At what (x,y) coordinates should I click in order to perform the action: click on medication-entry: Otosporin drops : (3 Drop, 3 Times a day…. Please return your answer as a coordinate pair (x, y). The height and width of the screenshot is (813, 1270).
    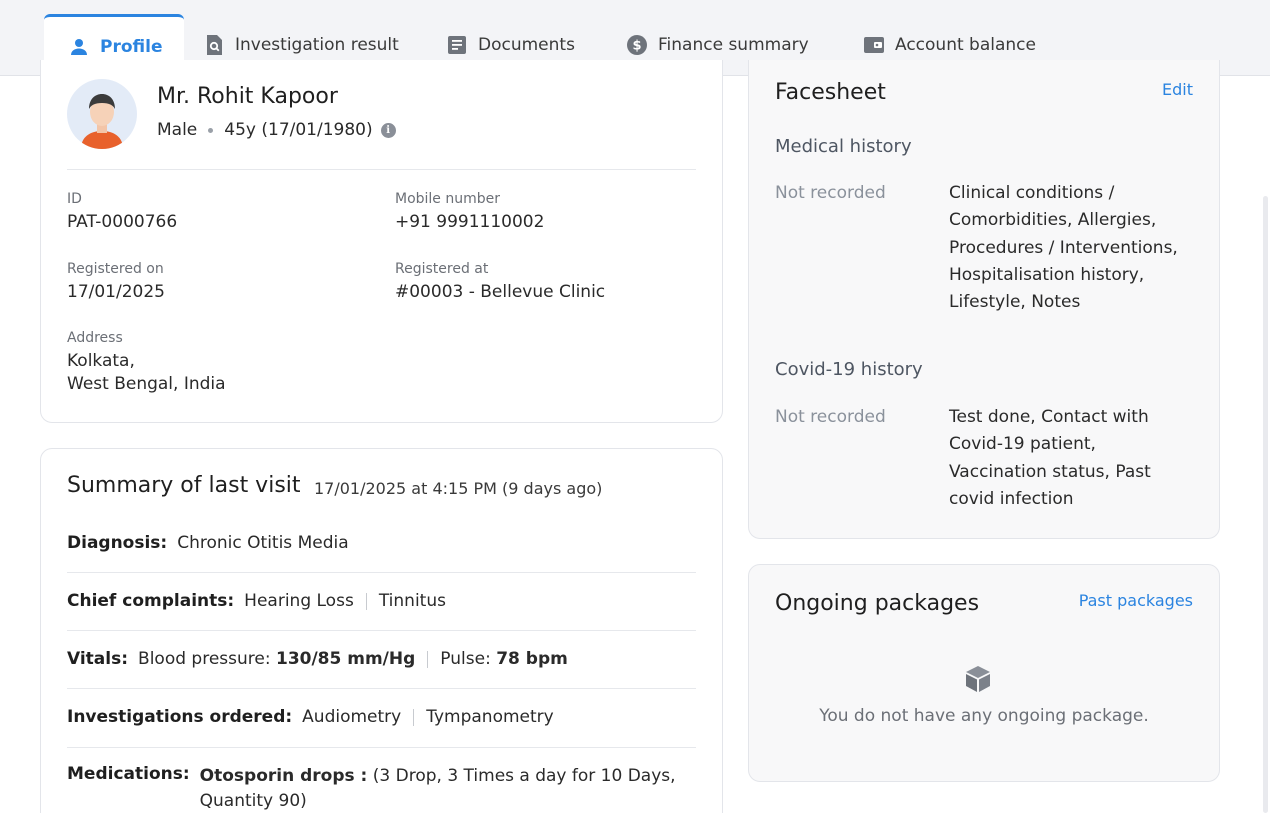
    Looking at the image, I should click on (438, 788).